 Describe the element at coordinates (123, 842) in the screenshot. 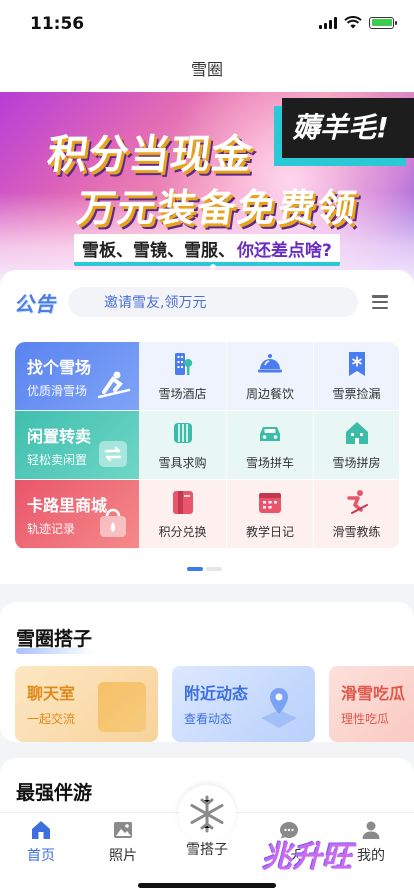

I see `tab-photos: 照片` at that location.